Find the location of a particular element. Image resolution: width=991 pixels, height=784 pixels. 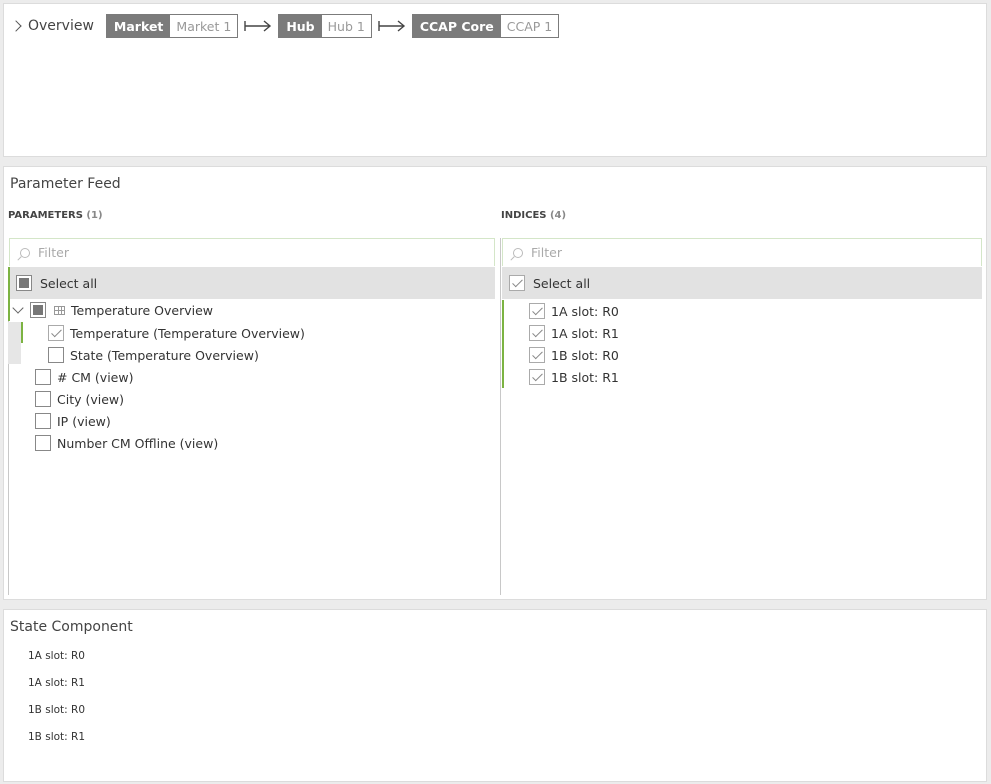

indices-select-all: Select all is located at coordinates (742, 283).